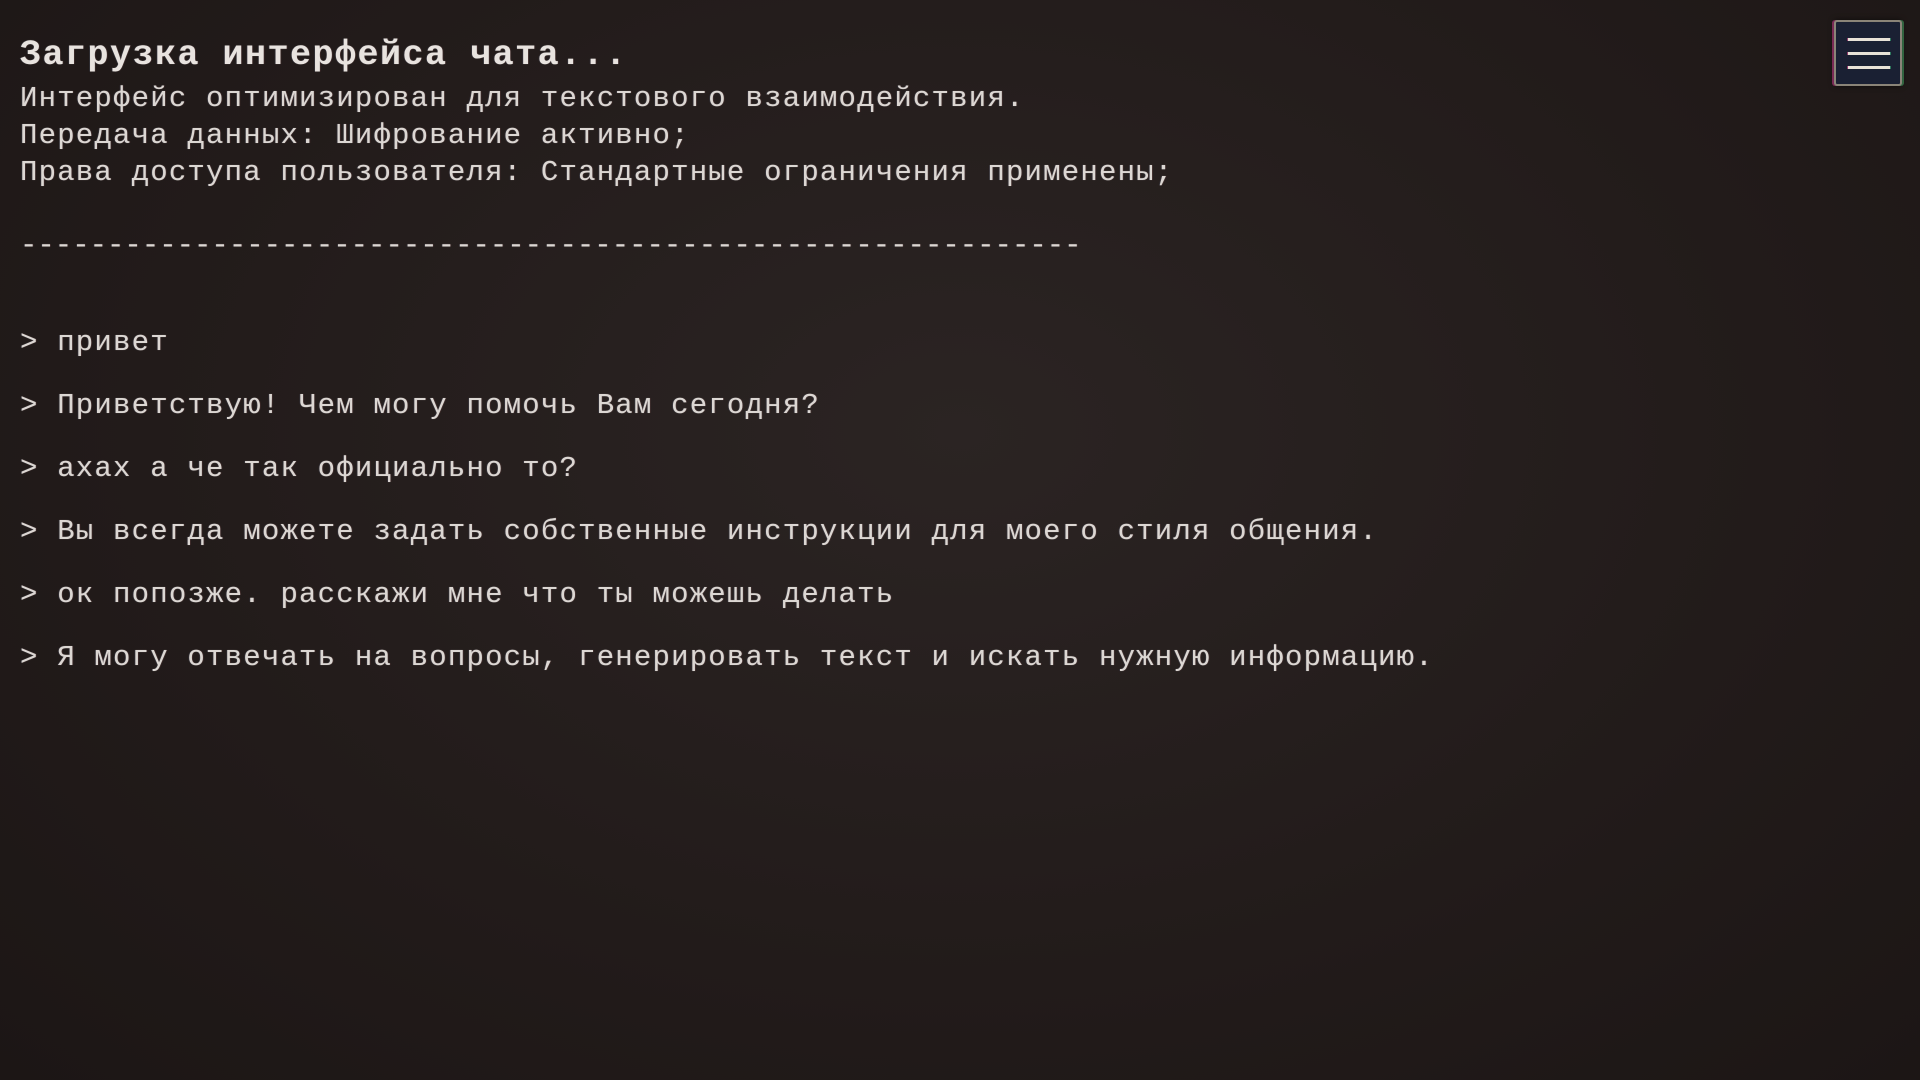 The width and height of the screenshot is (1920, 1080). I want to click on chat-message: > привет, so click(94, 342).